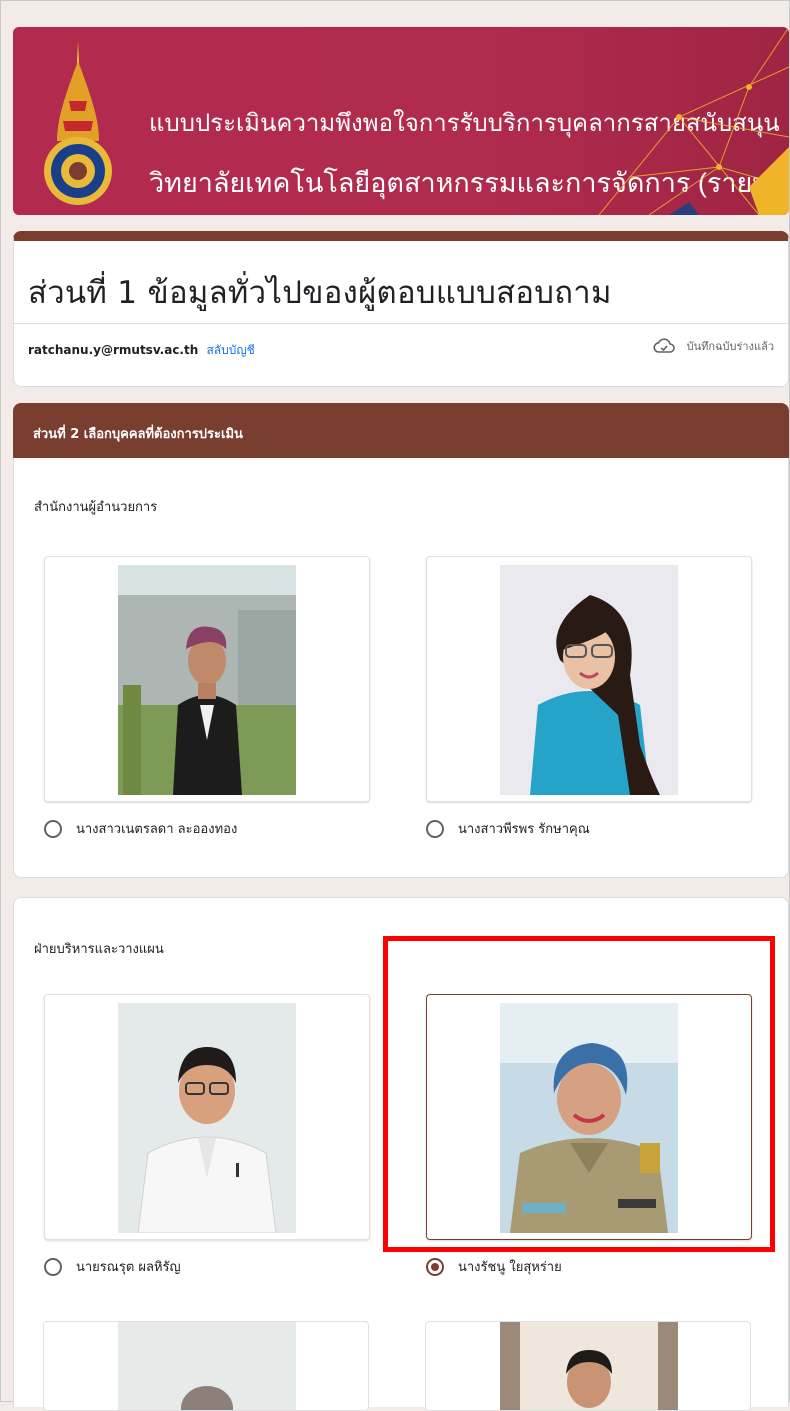  Describe the element at coordinates (320, 293) in the screenshot. I see `page-title: ส่วนที่ 1 ข้อมูลทั่วไปของผู้ตอบแบบสอบถาม` at that location.